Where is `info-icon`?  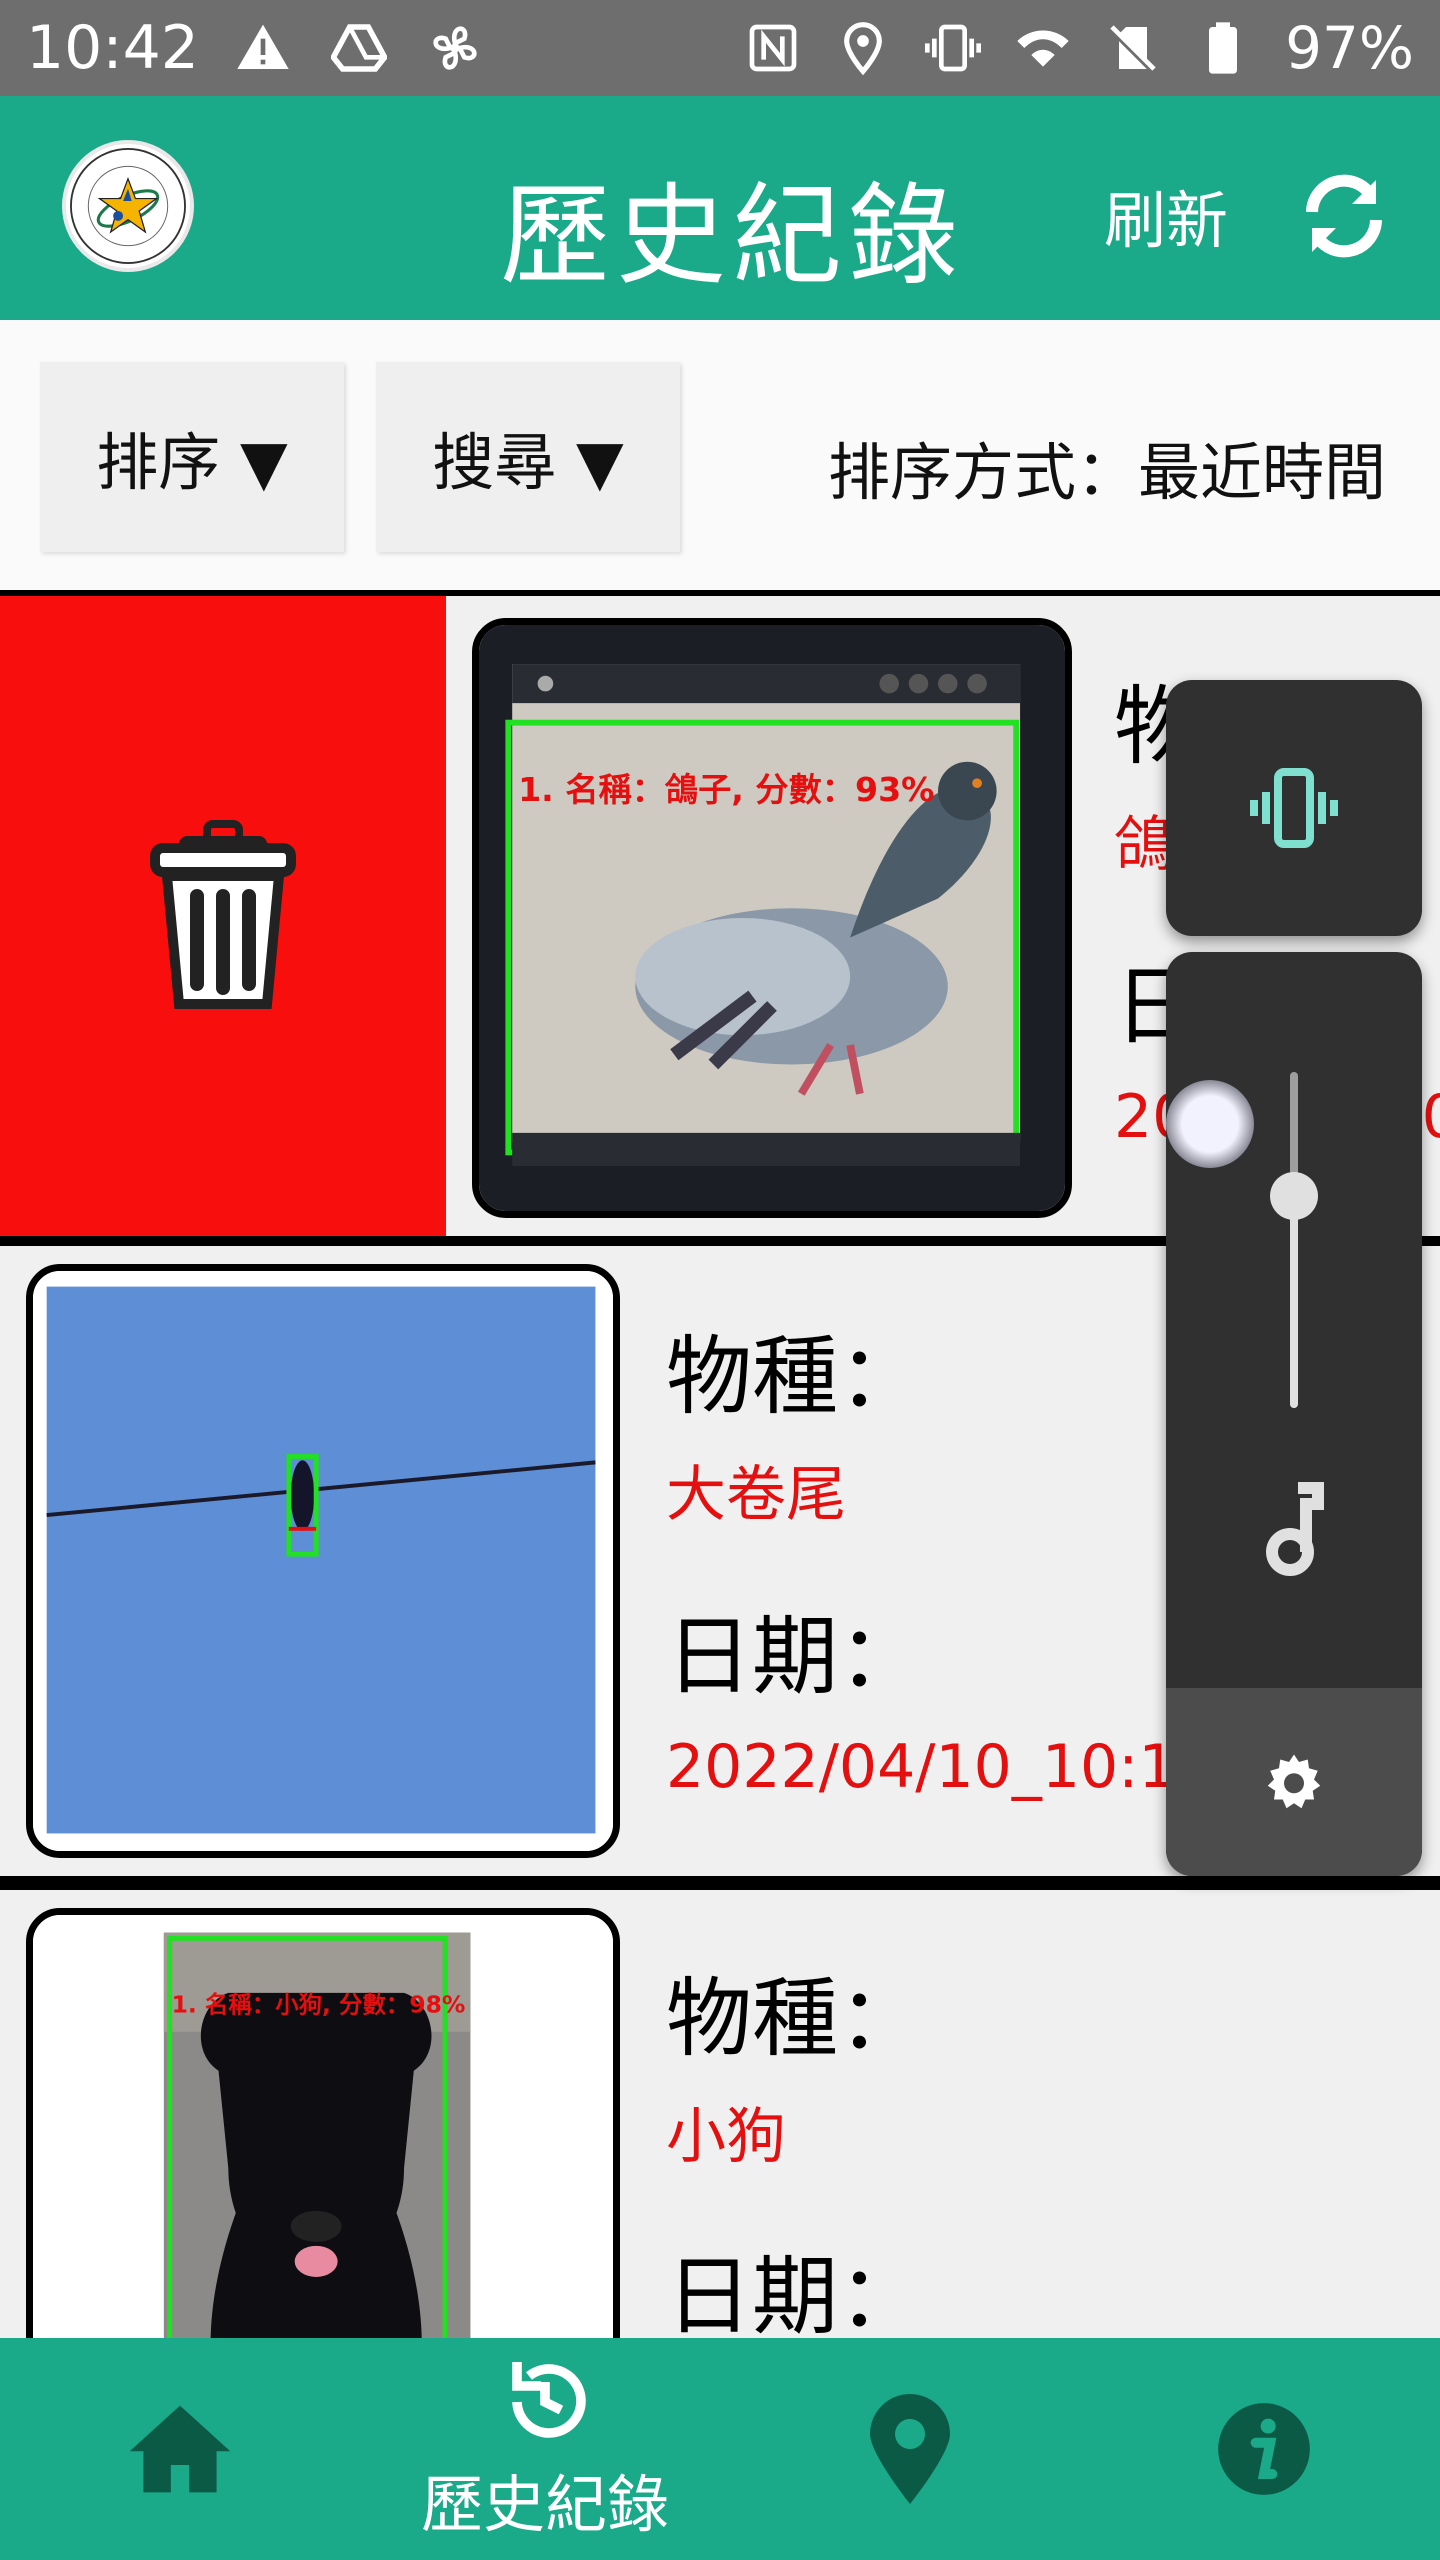
info-icon is located at coordinates (1264, 2449).